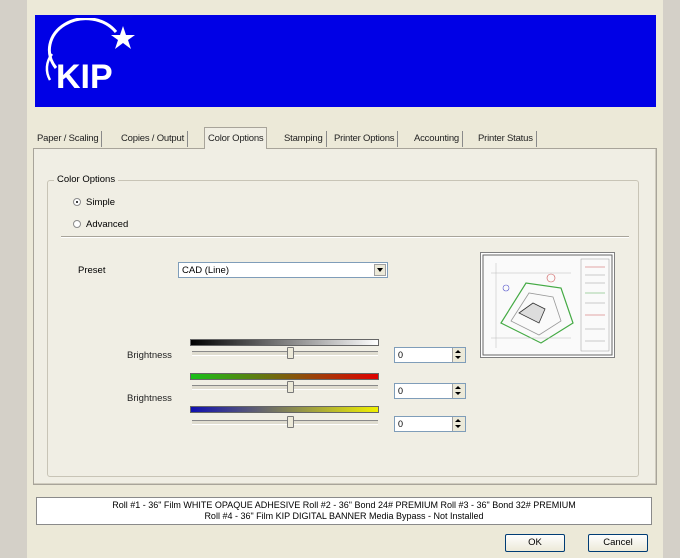 Image resolution: width=680 pixels, height=558 pixels. Describe the element at coordinates (284, 376) in the screenshot. I see `green-red-gradient-bar` at that location.